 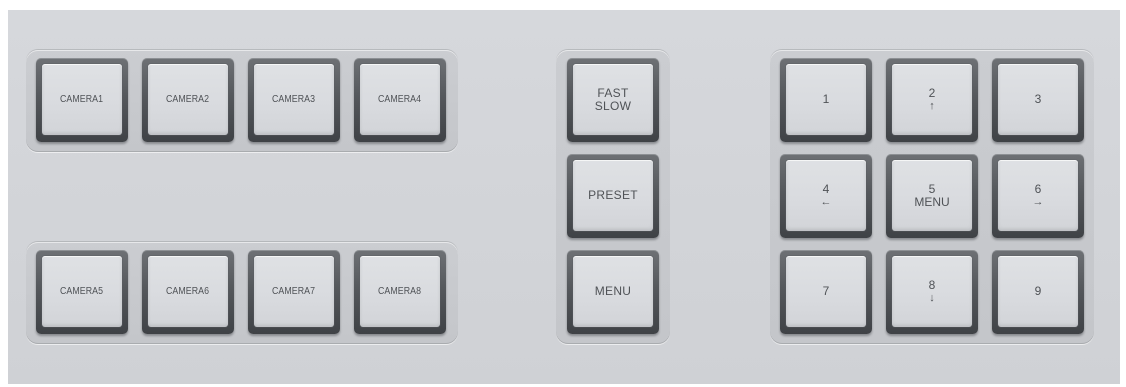 I want to click on camera1-key: CAMERA1, so click(x=82, y=100).